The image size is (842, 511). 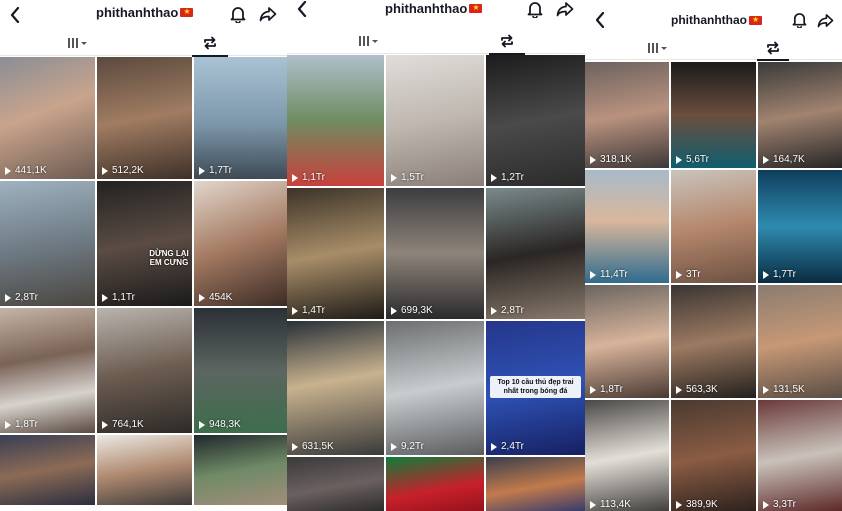 What do you see at coordinates (47, 118) in the screenshot?
I see `video-tile: 441,1K` at bounding box center [47, 118].